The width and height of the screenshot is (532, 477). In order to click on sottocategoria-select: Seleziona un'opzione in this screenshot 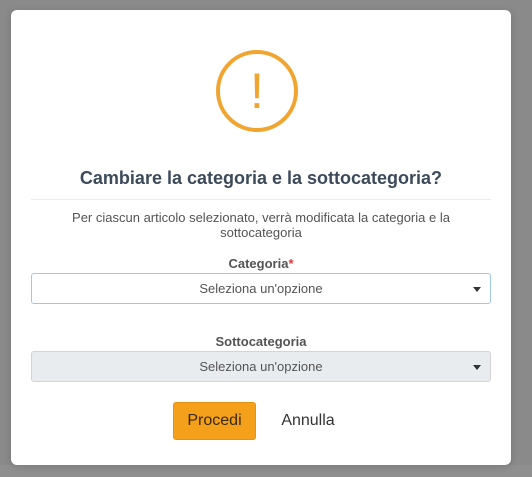, I will do `click(261, 366)`.